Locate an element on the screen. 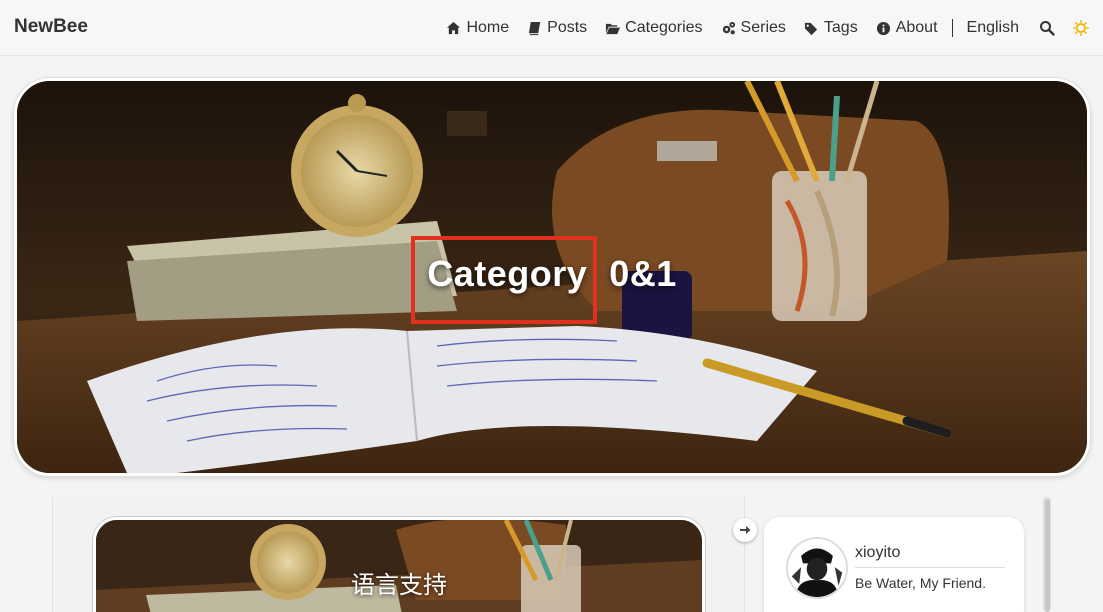 The height and width of the screenshot is (612, 1103). theme-toggle-button is located at coordinates (1081, 28).